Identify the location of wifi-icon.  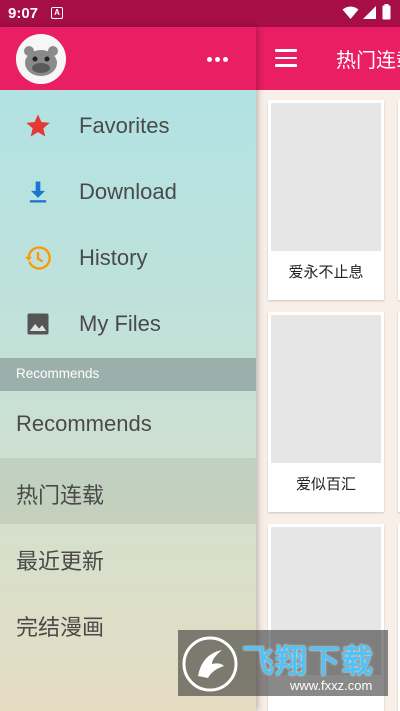
(350, 12).